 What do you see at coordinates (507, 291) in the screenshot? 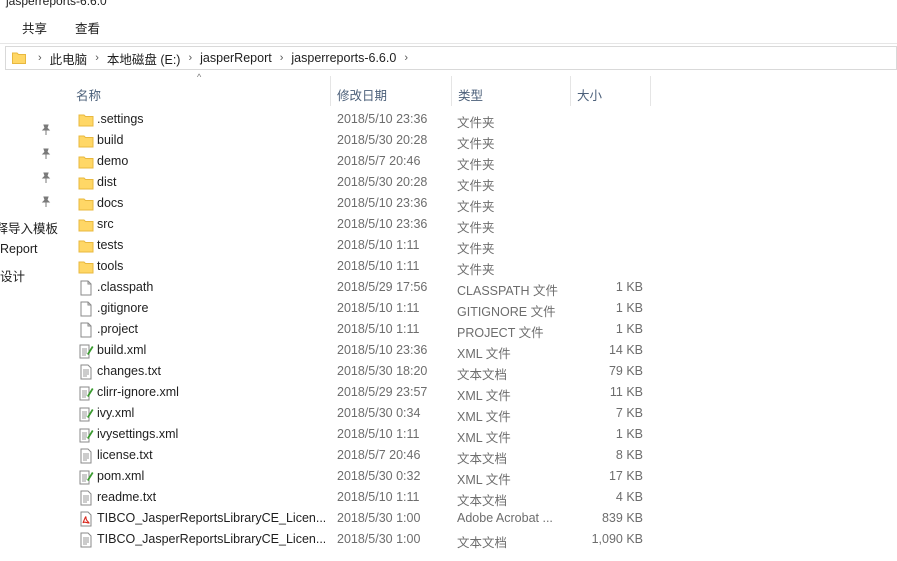
I see `file-type: CLASSPATH 文件` at bounding box center [507, 291].